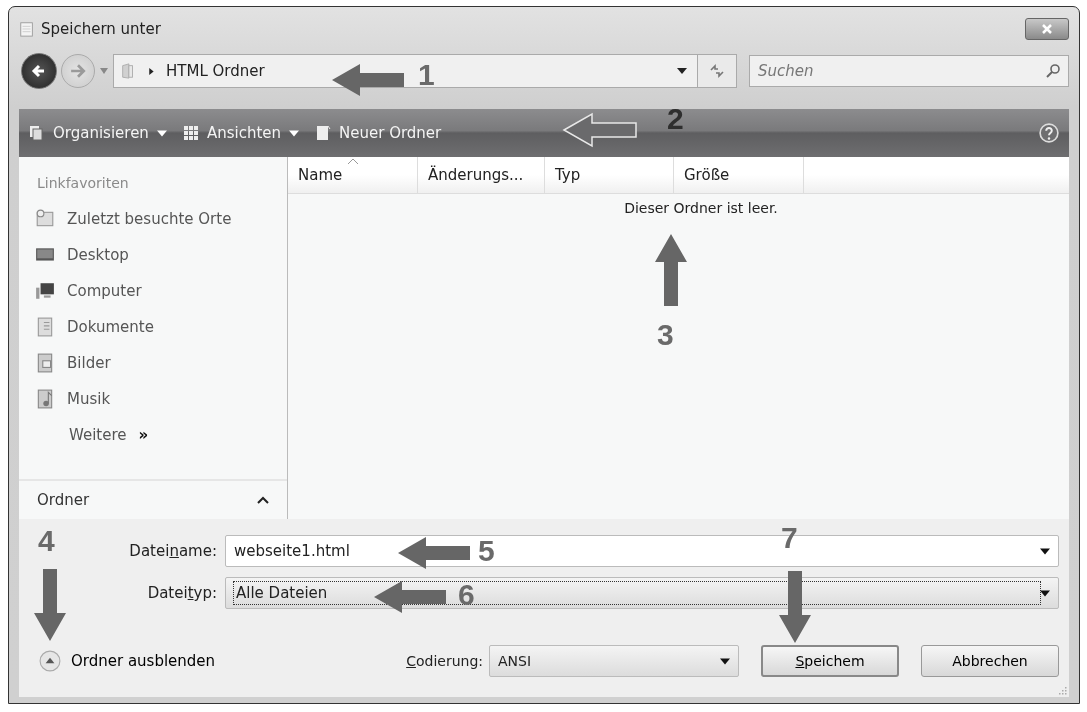 The height and width of the screenshot is (712, 1087). I want to click on cancel-button: Abbrechen, so click(990, 661).